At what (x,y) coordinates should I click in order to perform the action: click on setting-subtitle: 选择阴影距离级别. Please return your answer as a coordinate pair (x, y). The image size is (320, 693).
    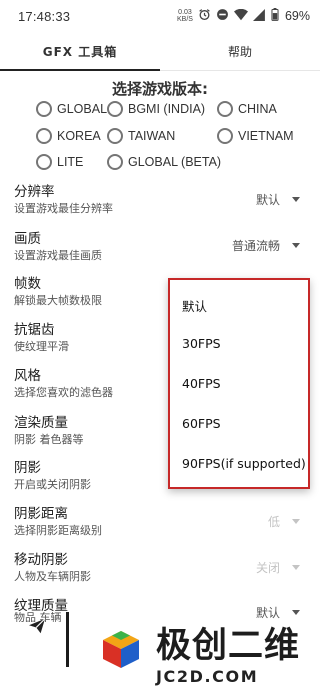
    Looking at the image, I should click on (58, 530).